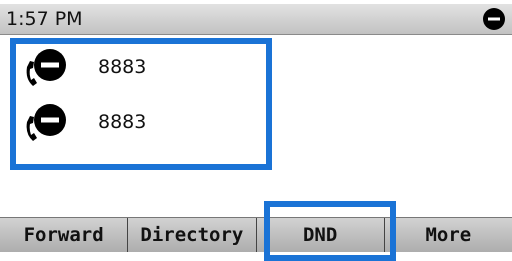 The image size is (512, 261). I want to click on status-bar: 1:57 PM, so click(256, 19).